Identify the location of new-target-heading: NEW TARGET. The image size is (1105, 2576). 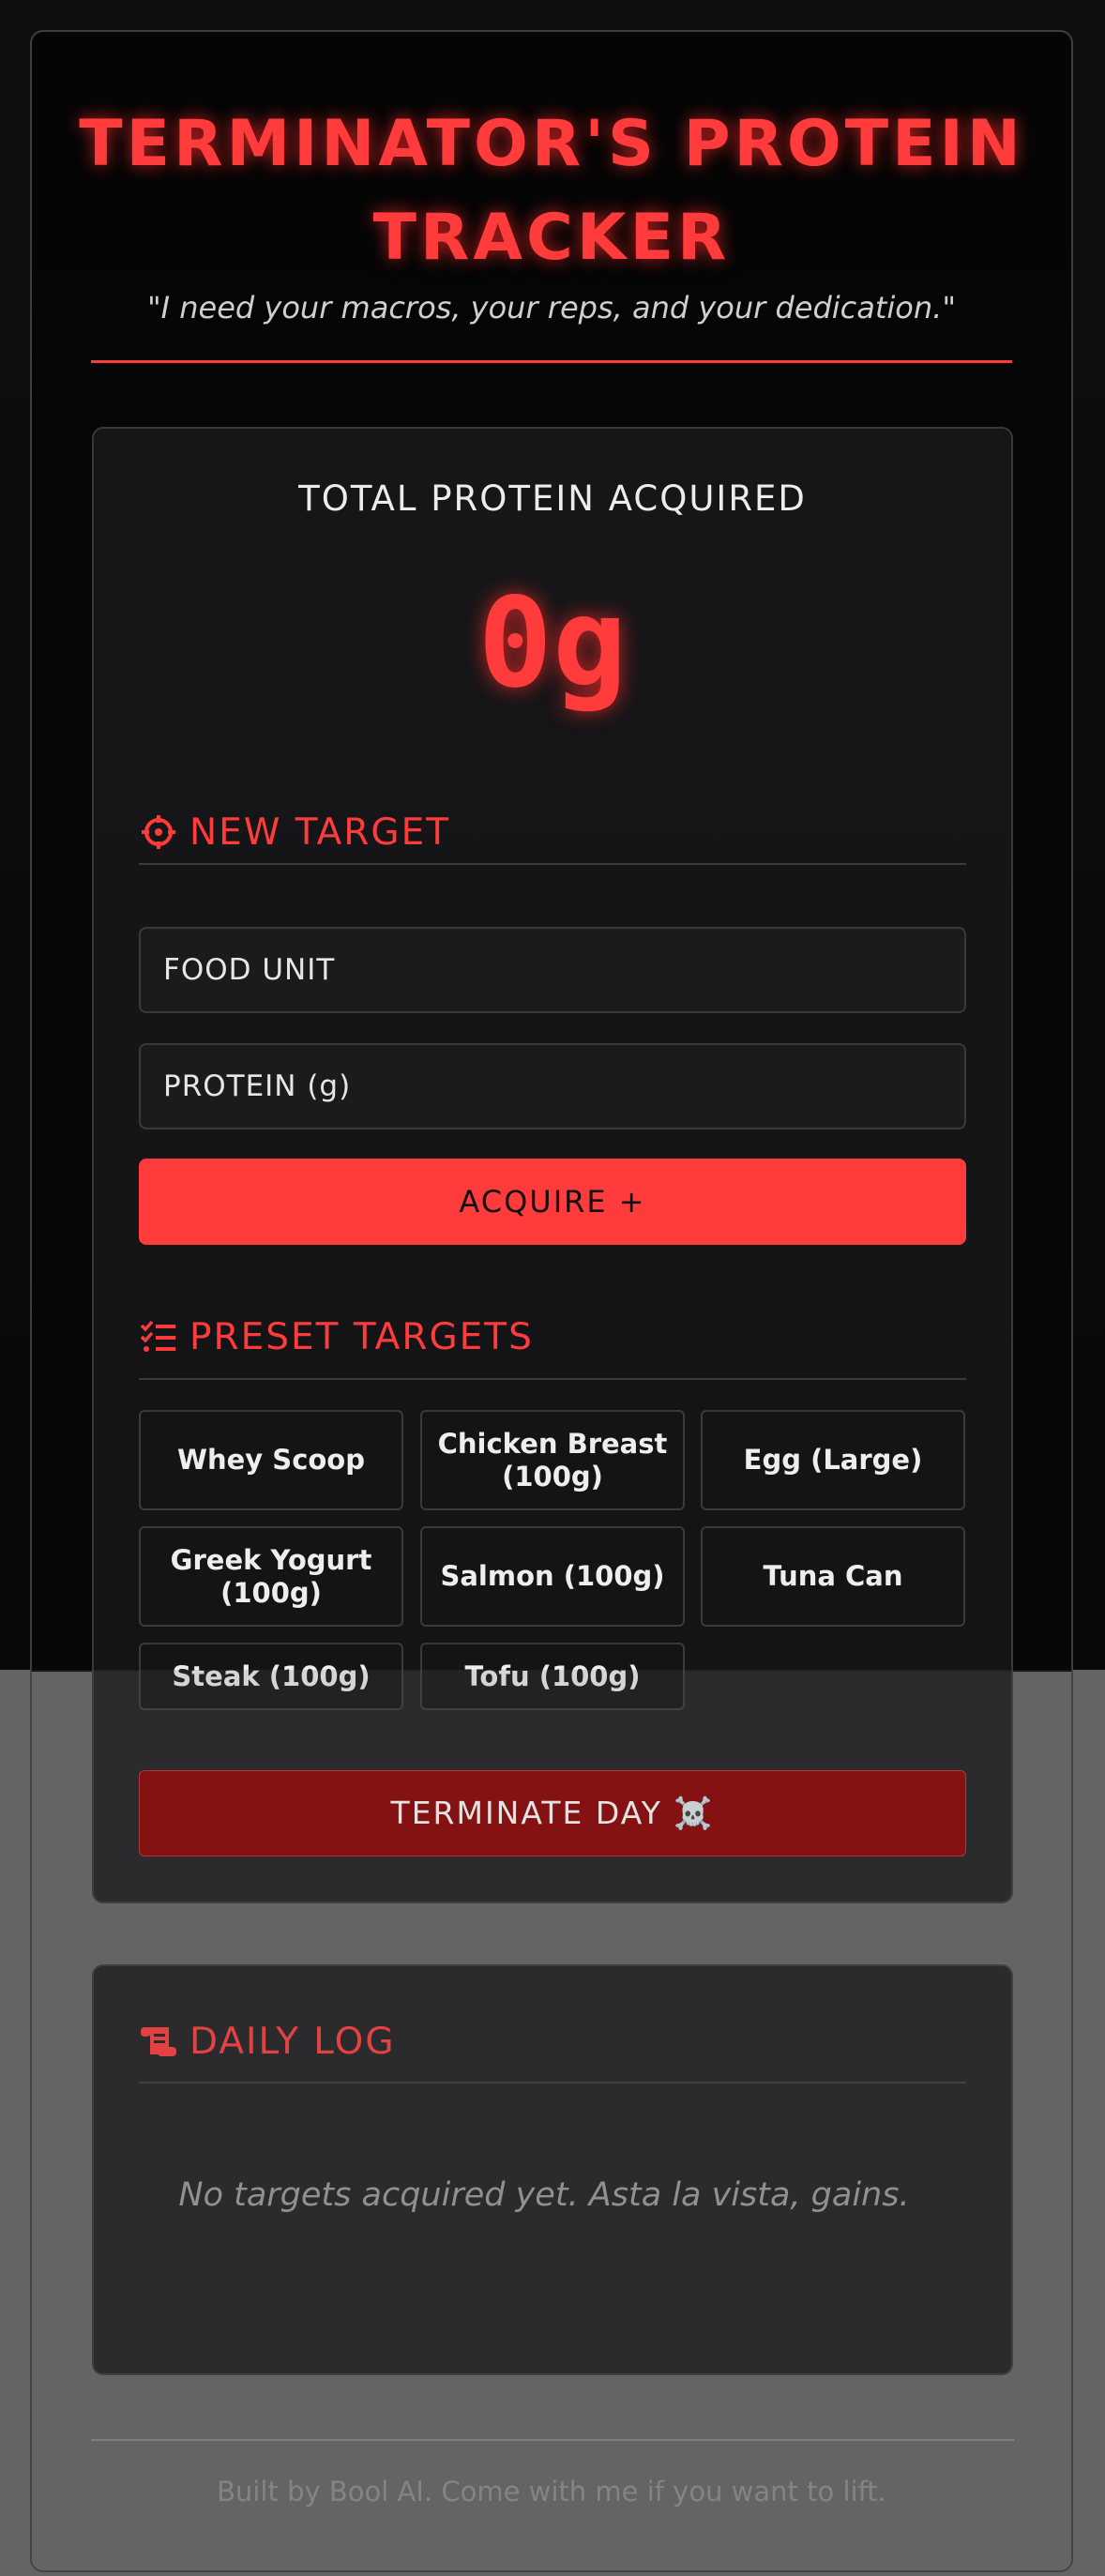
(552, 832).